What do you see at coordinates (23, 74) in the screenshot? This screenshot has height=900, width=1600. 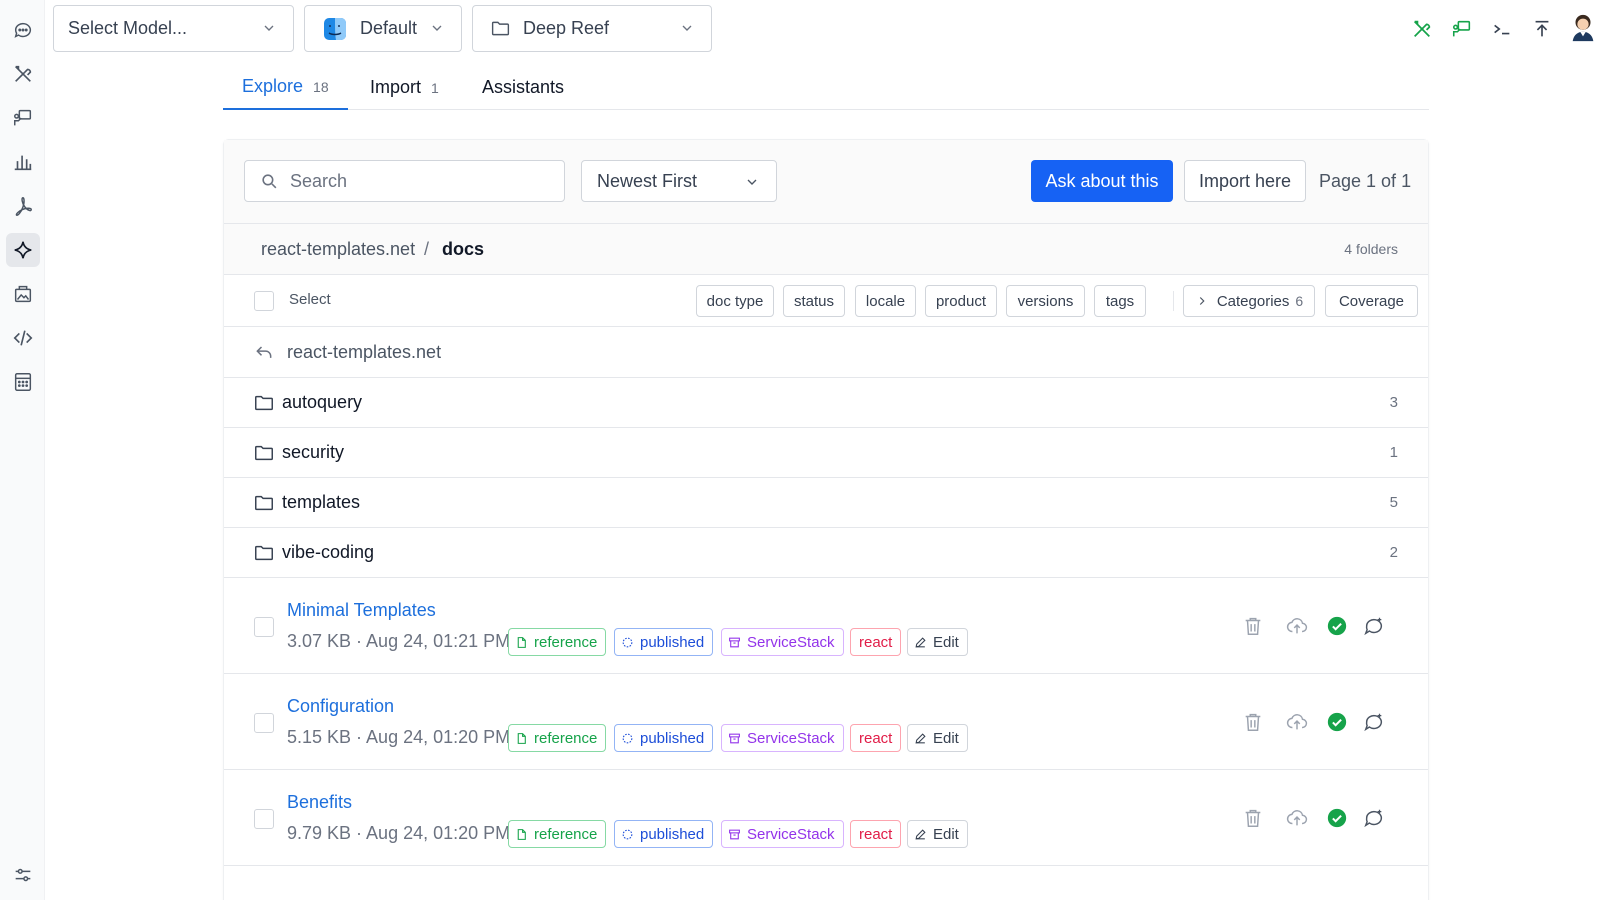 I see `tools-icon` at bounding box center [23, 74].